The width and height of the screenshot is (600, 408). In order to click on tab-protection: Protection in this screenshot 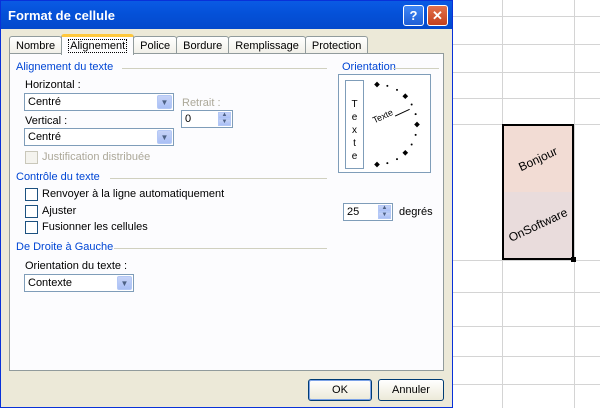, I will do `click(336, 45)`.